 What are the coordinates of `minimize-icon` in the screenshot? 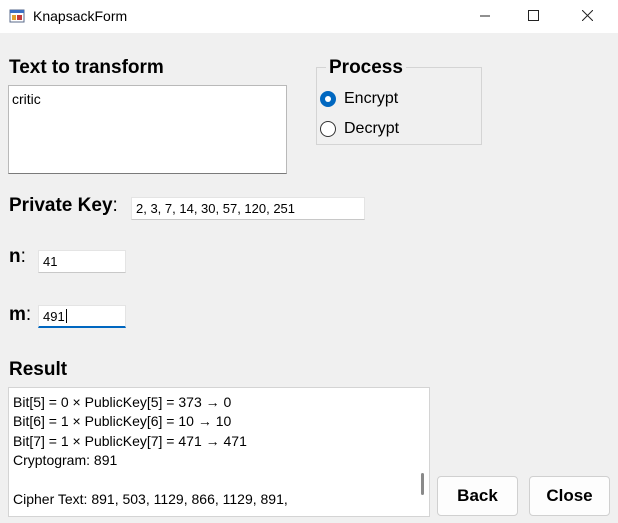 It's located at (485, 17).